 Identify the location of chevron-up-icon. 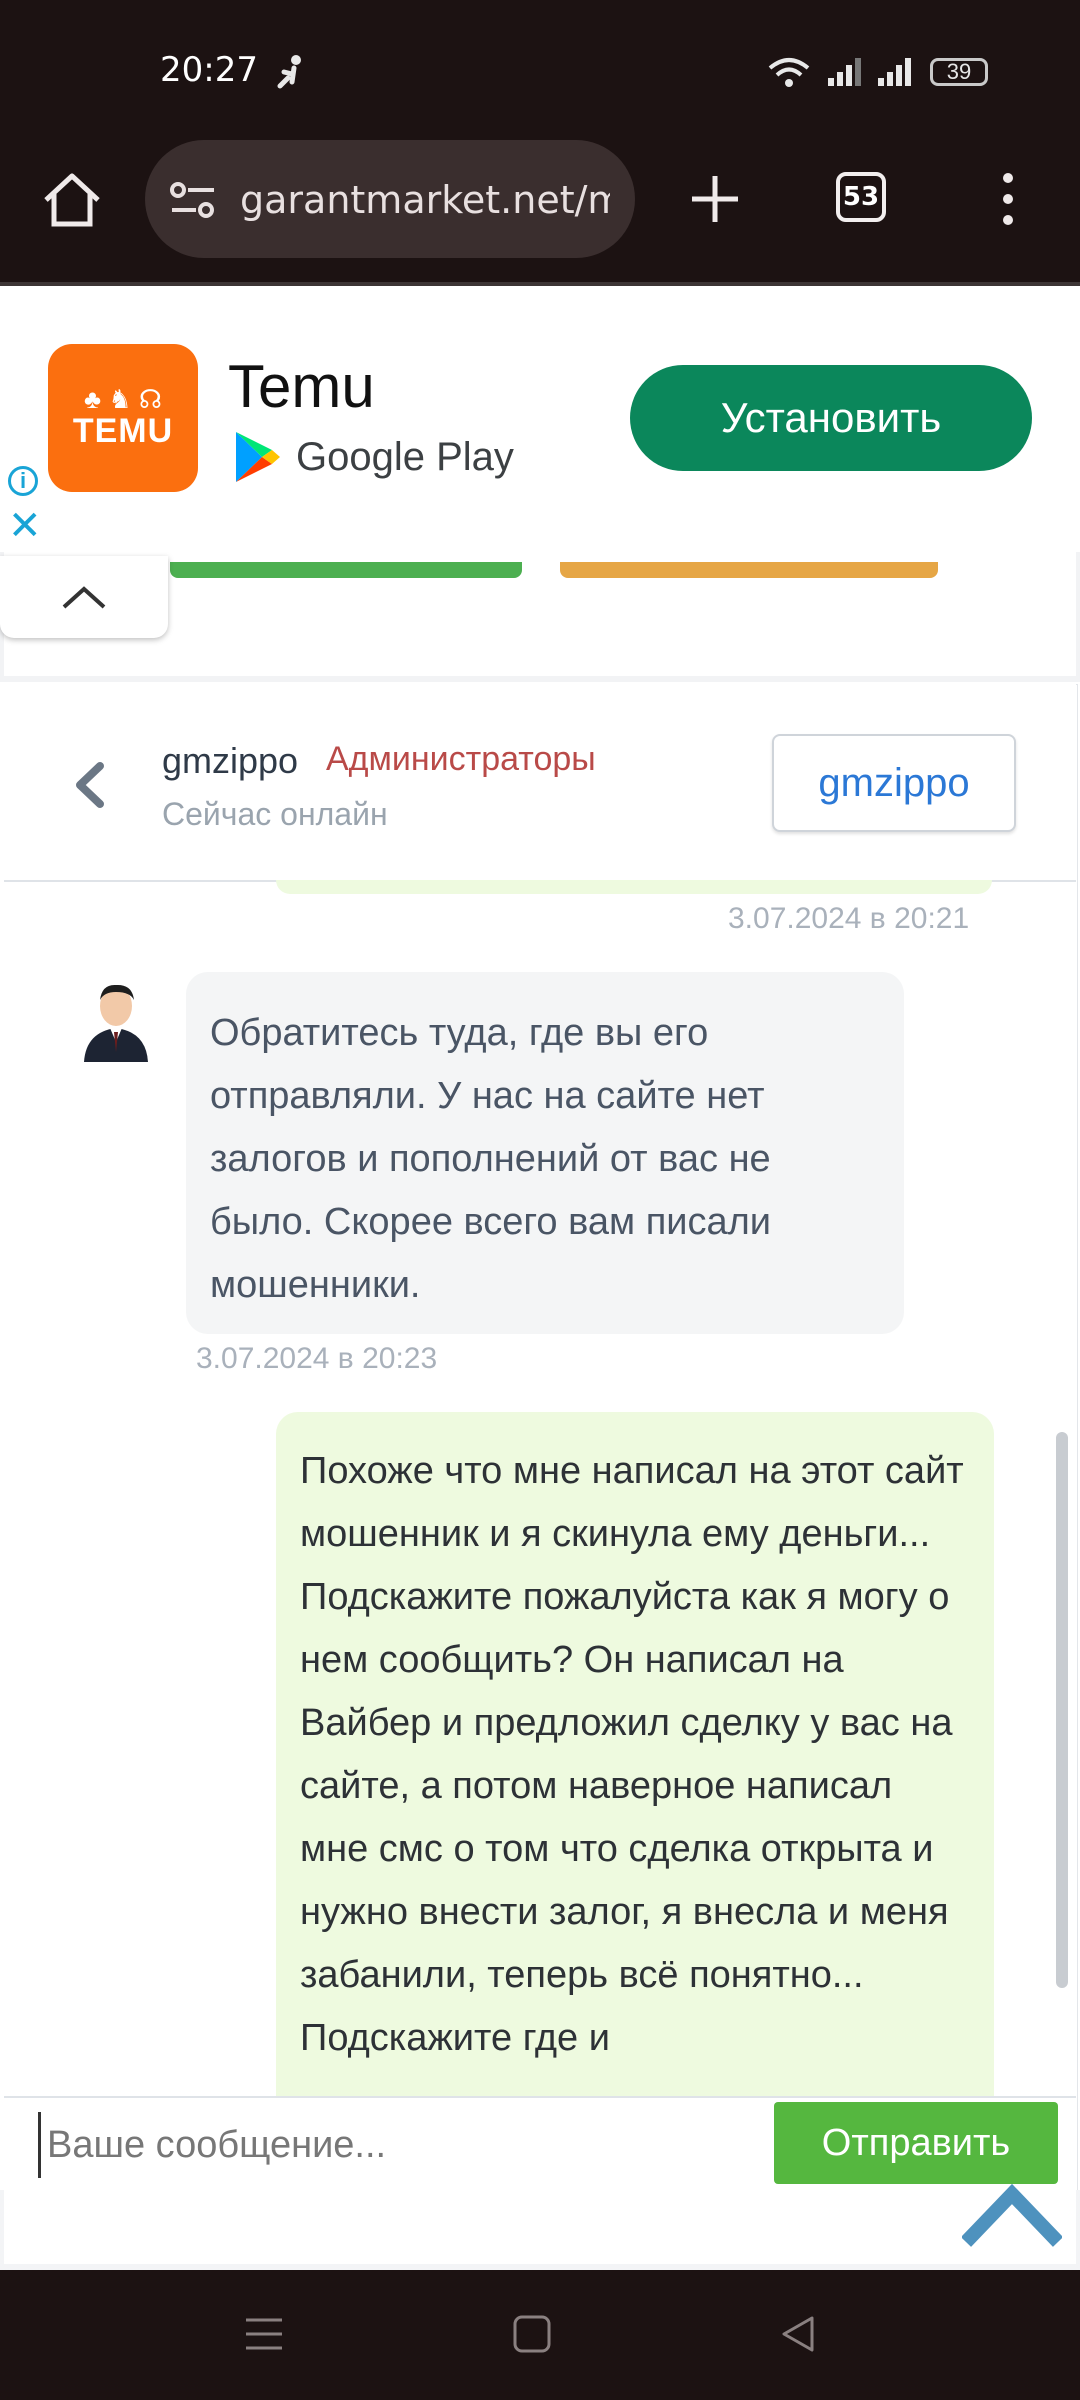
(84, 597).